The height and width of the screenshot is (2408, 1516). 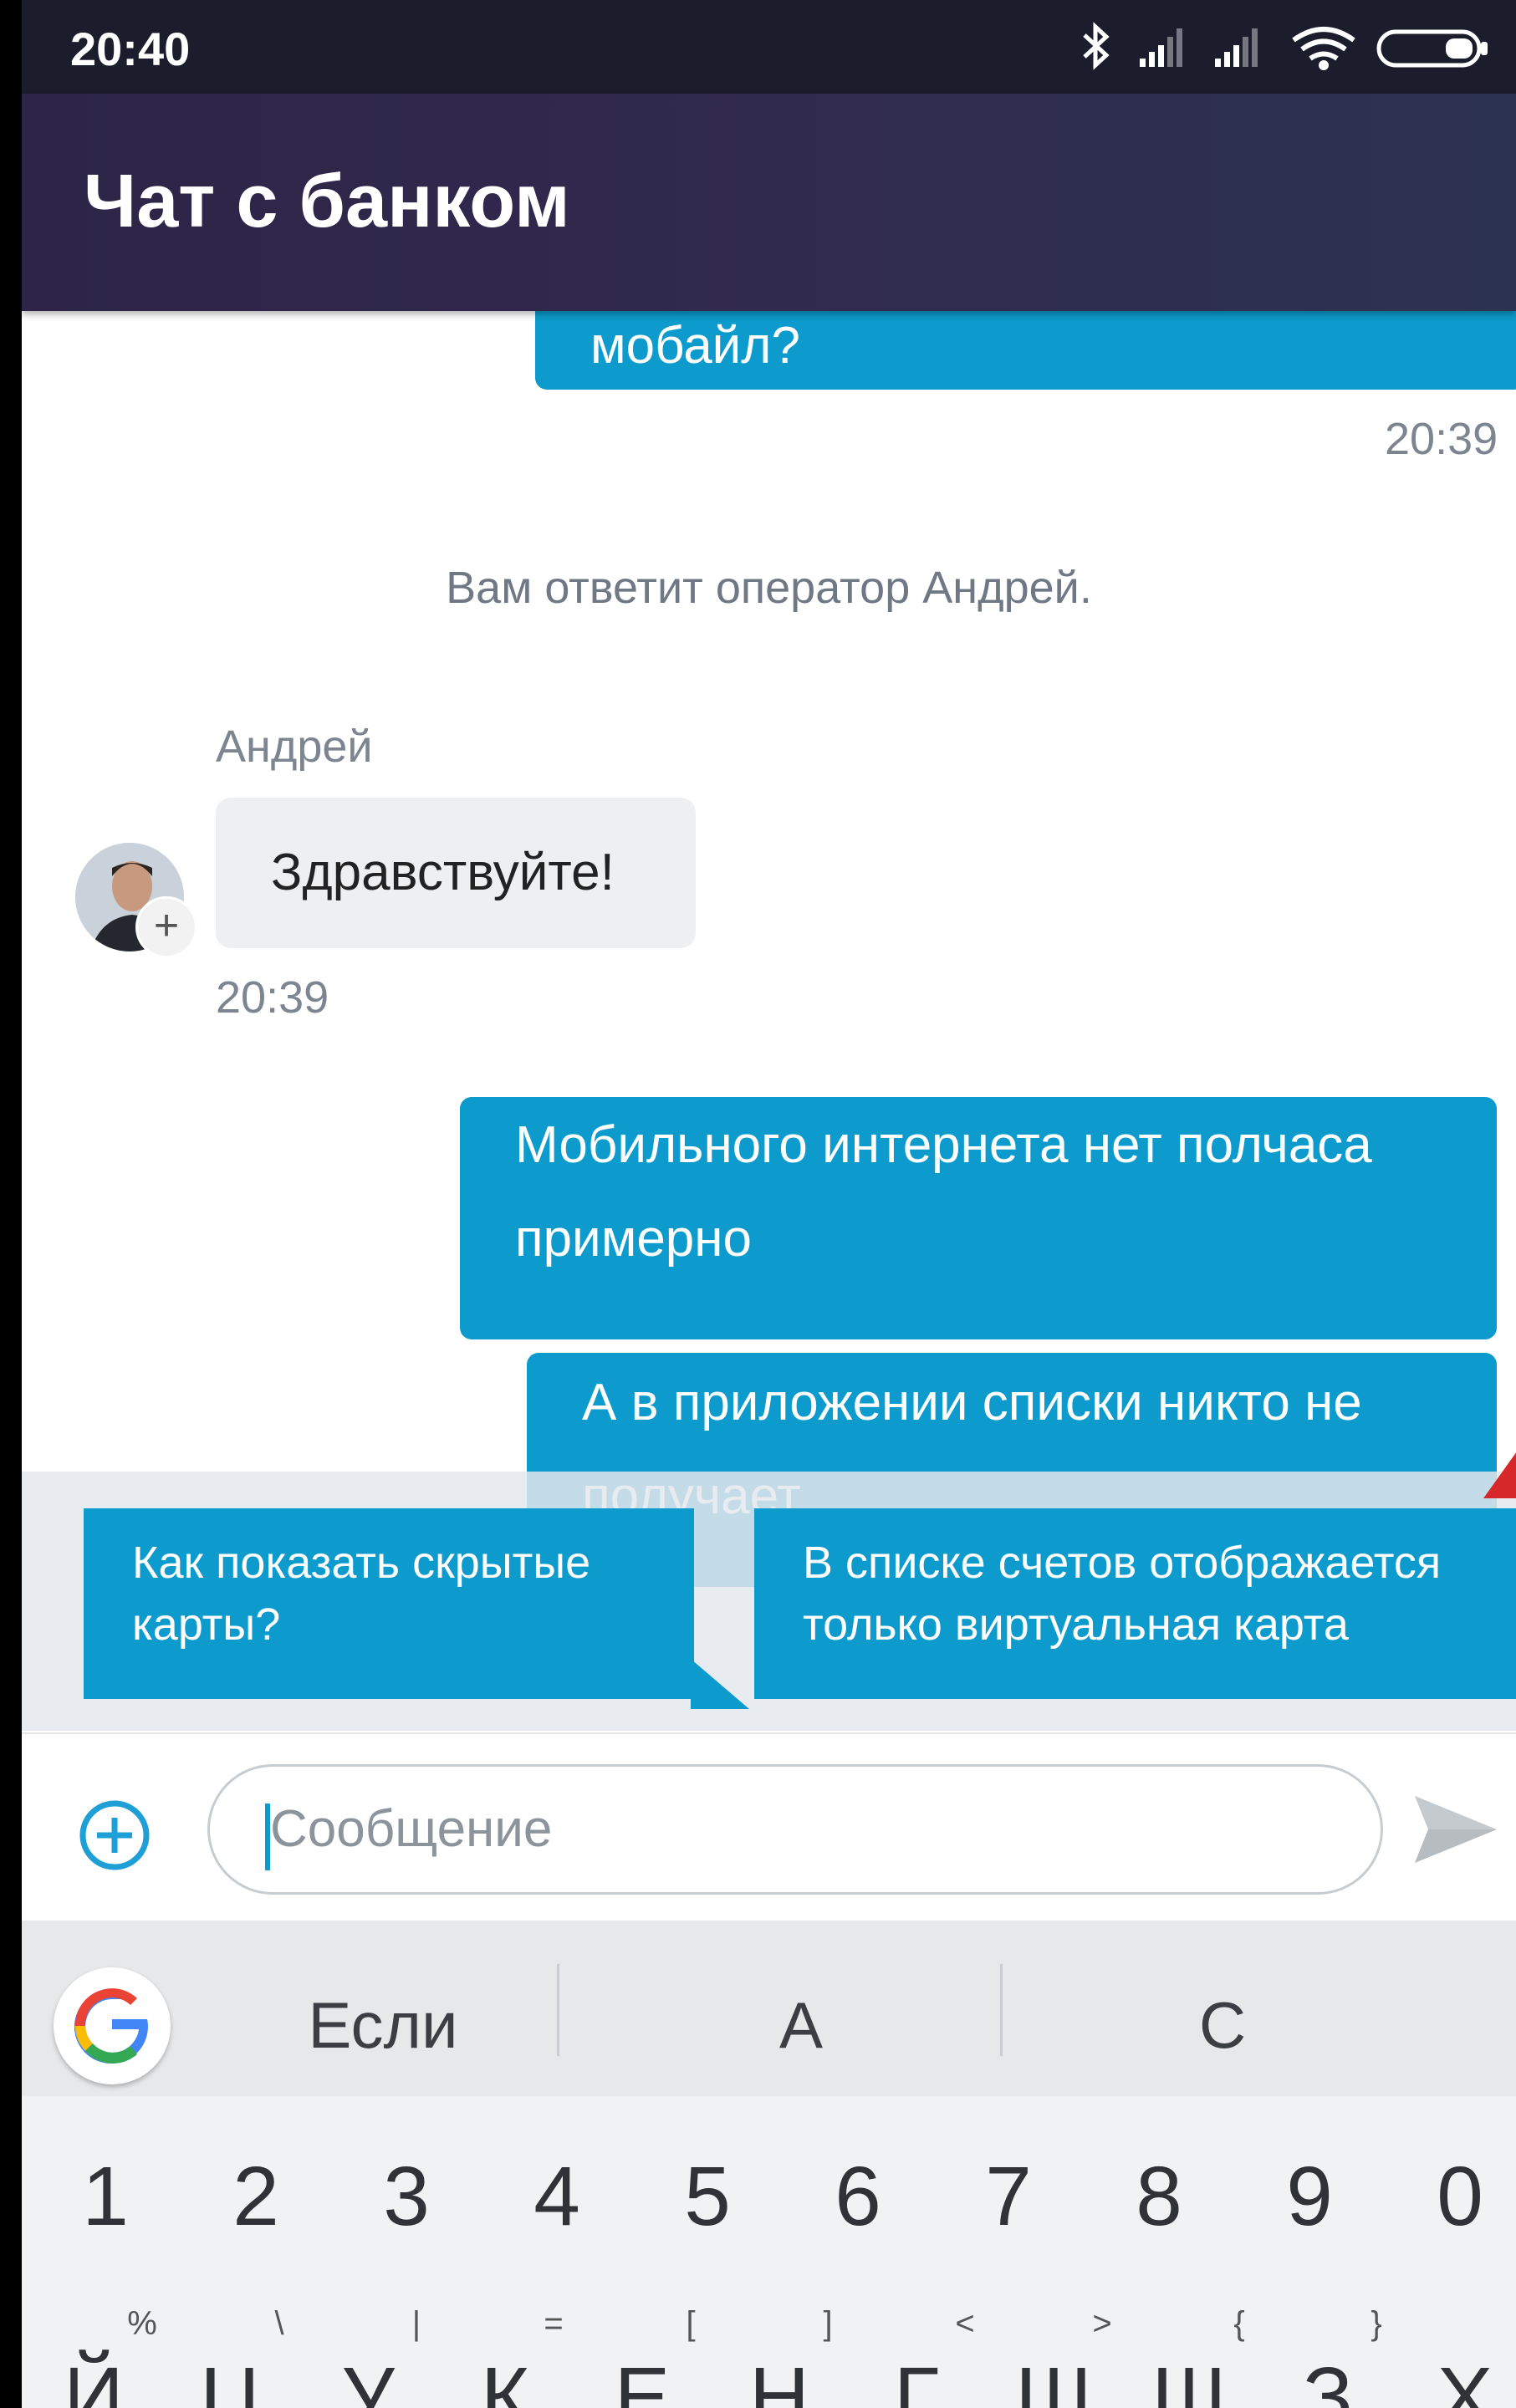 I want to click on key-letter: Г, so click(x=916, y=2377).